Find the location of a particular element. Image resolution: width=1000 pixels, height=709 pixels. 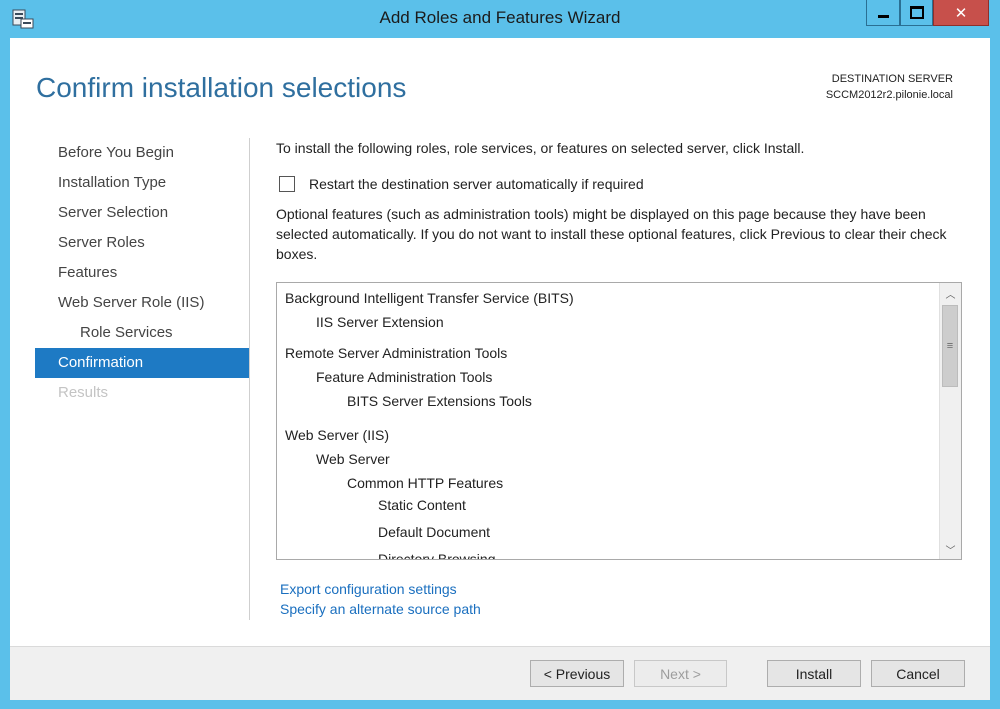

chevron-down-icon: ﹀ is located at coordinates (950, 551).